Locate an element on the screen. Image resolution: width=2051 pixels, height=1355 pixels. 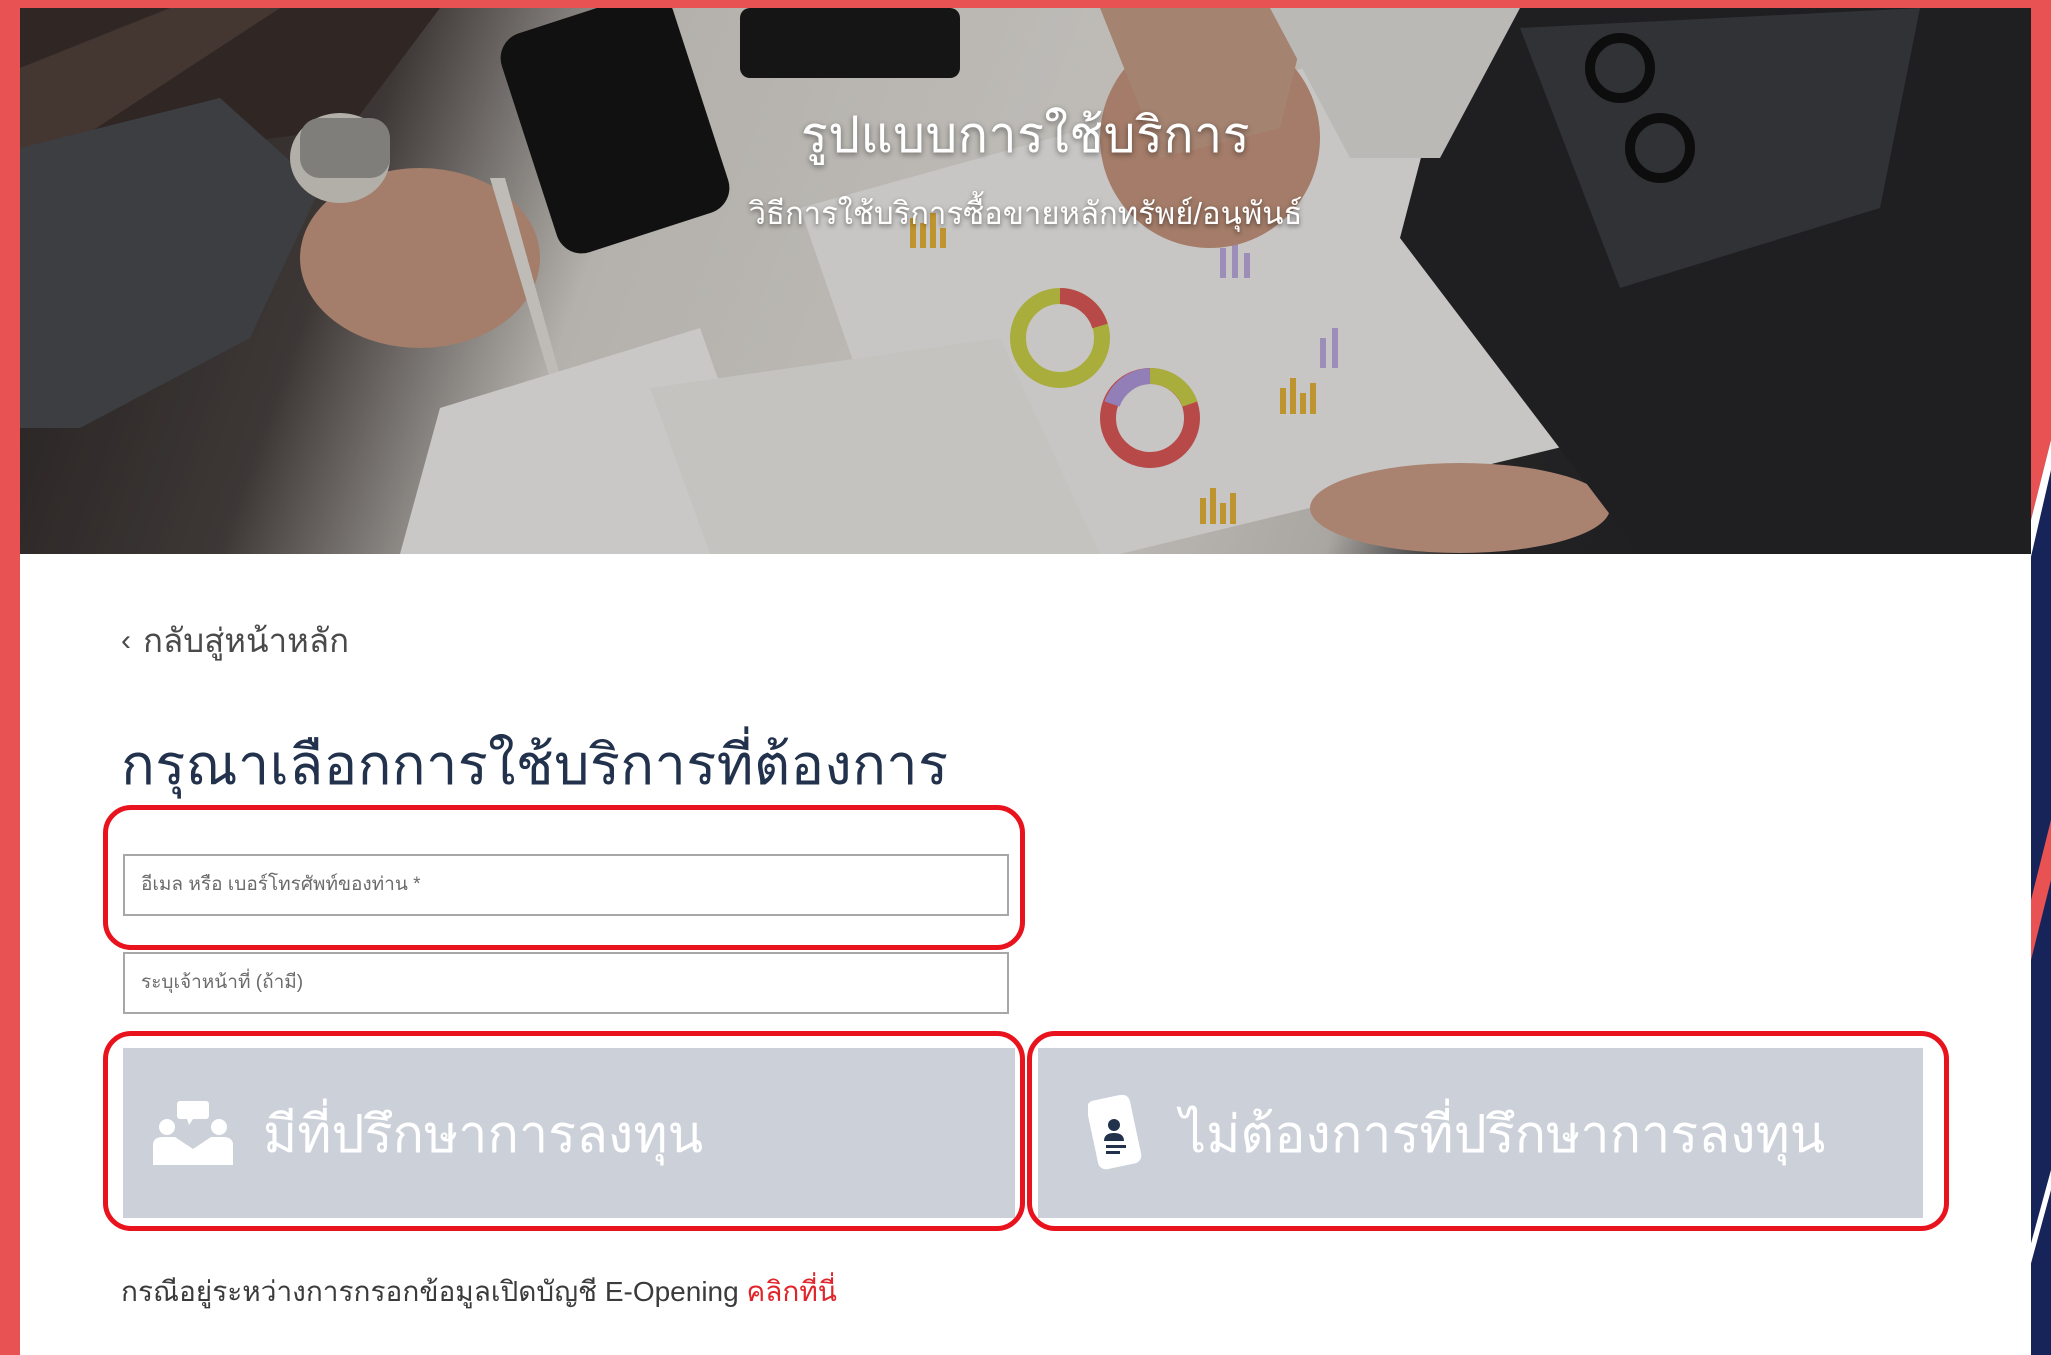
staff-field is located at coordinates (566, 983).